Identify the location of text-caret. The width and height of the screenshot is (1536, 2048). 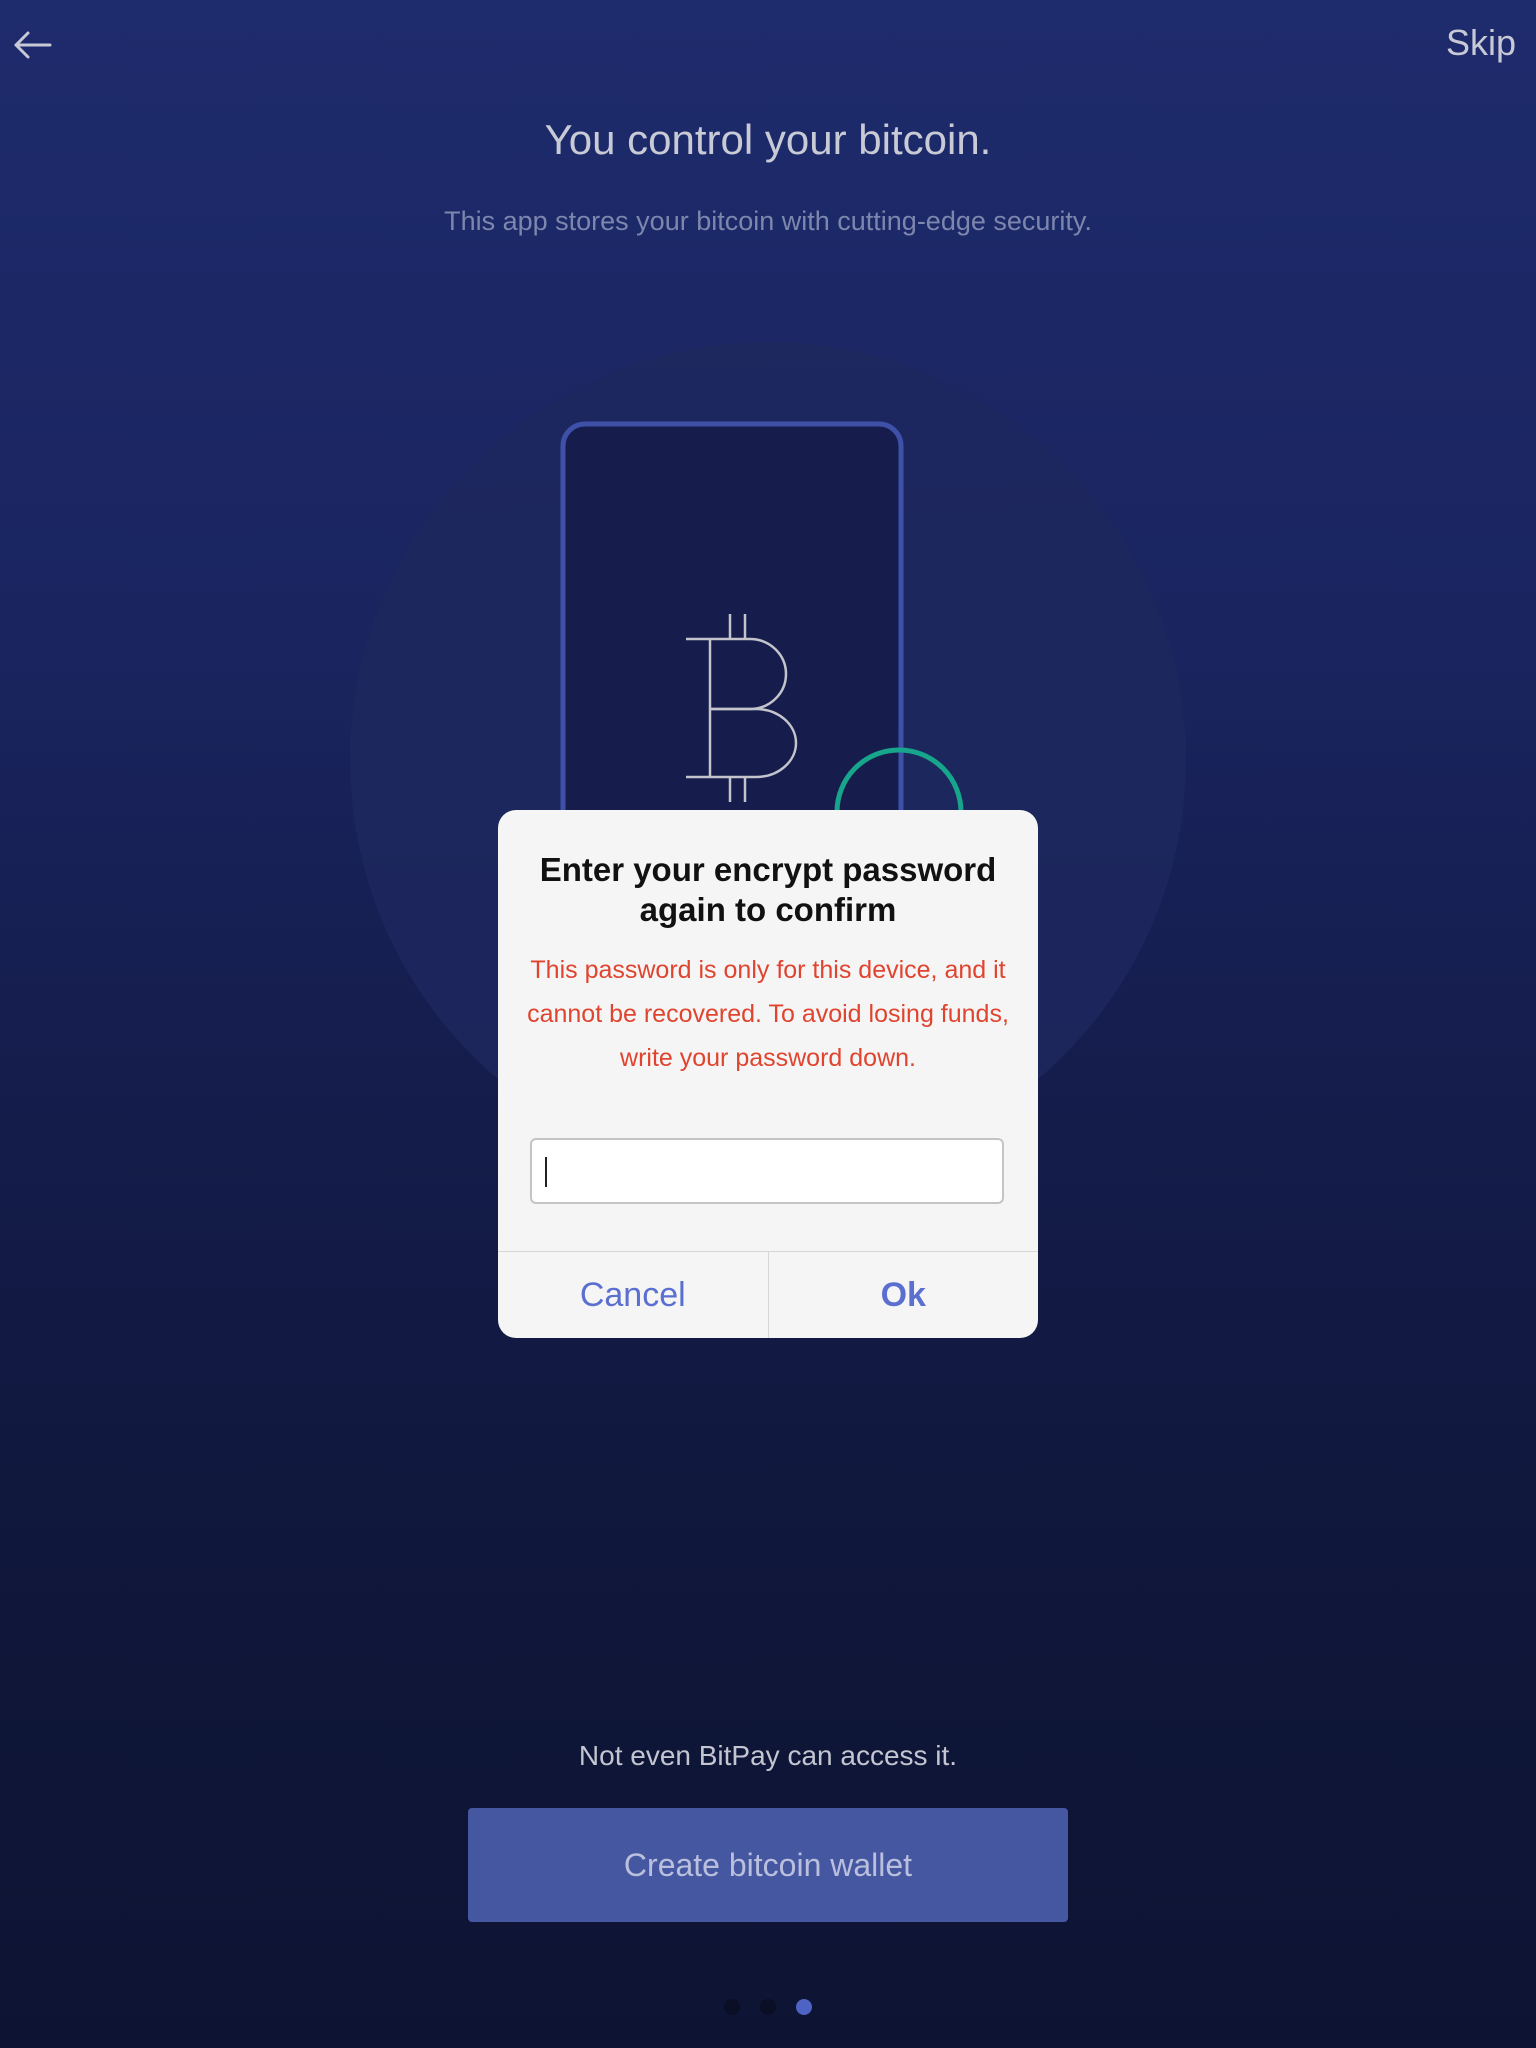
(546, 1172).